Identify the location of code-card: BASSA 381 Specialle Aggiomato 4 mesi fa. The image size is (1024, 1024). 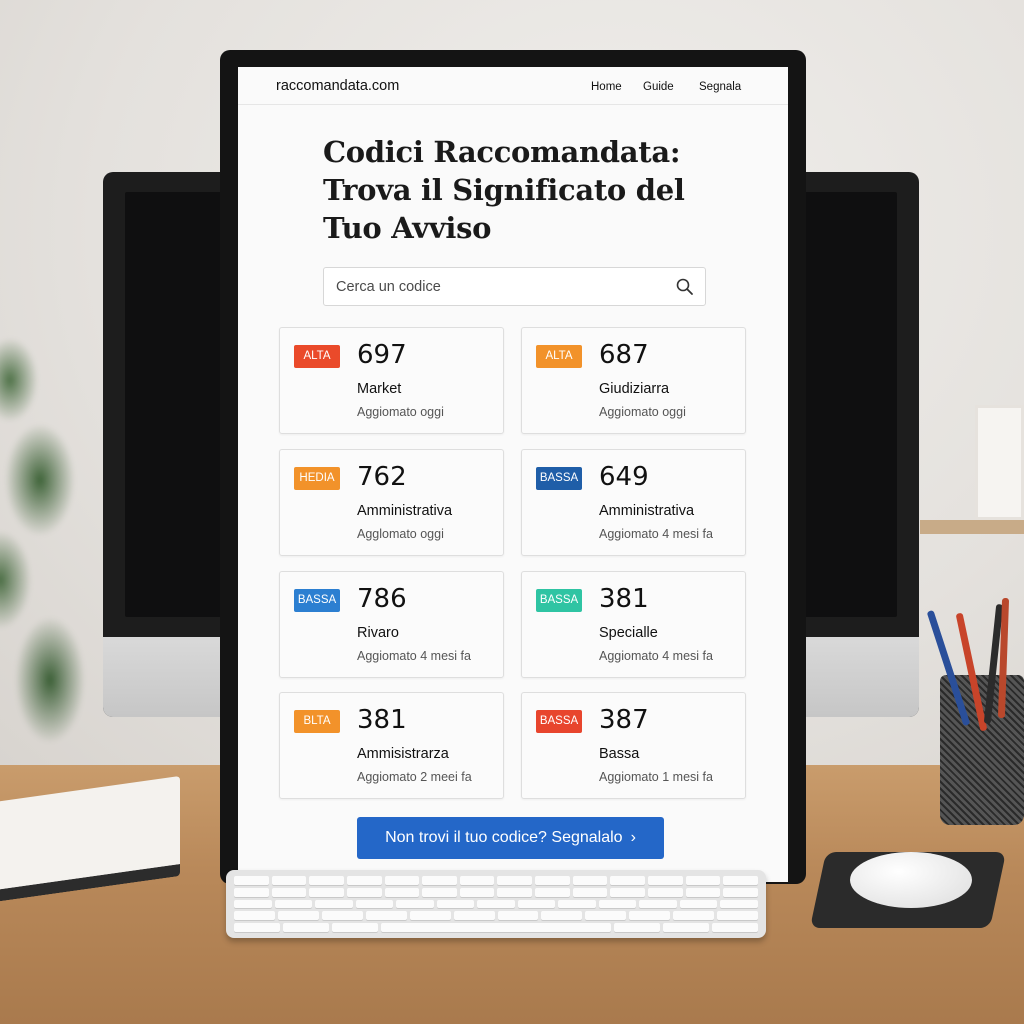
(633, 624).